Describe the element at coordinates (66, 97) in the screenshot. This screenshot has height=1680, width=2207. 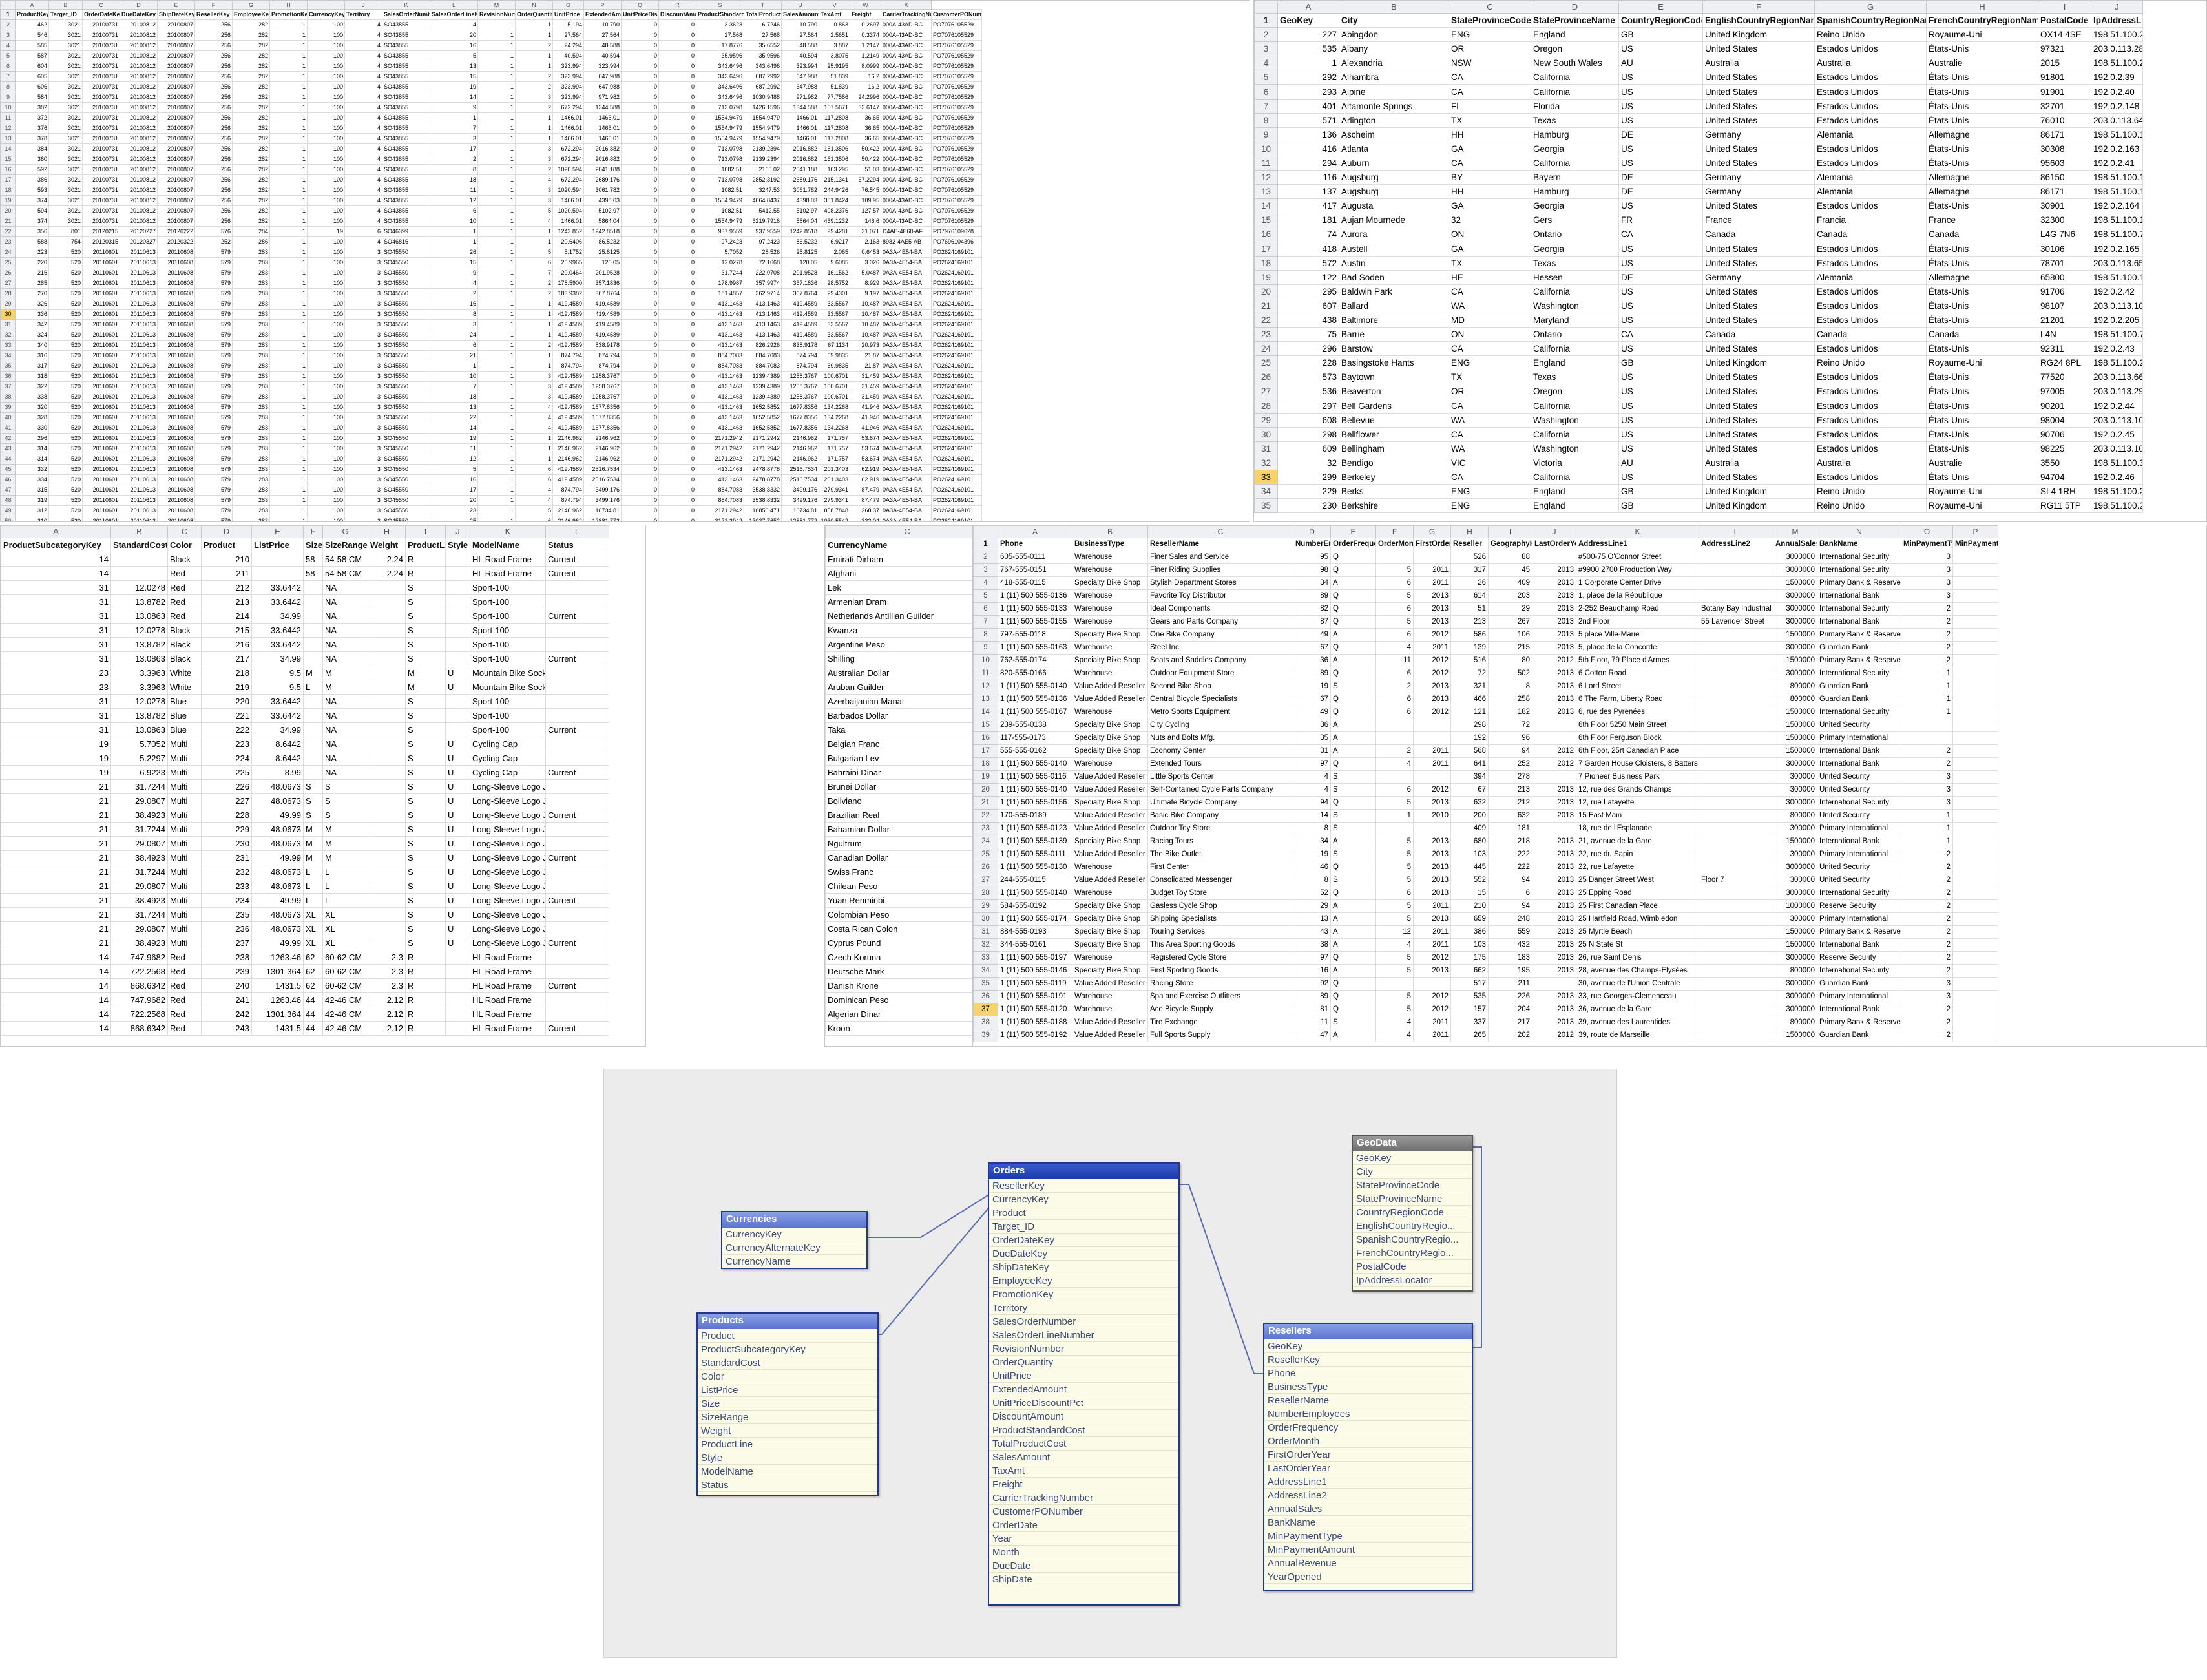
I see `cell: 3021` at that location.